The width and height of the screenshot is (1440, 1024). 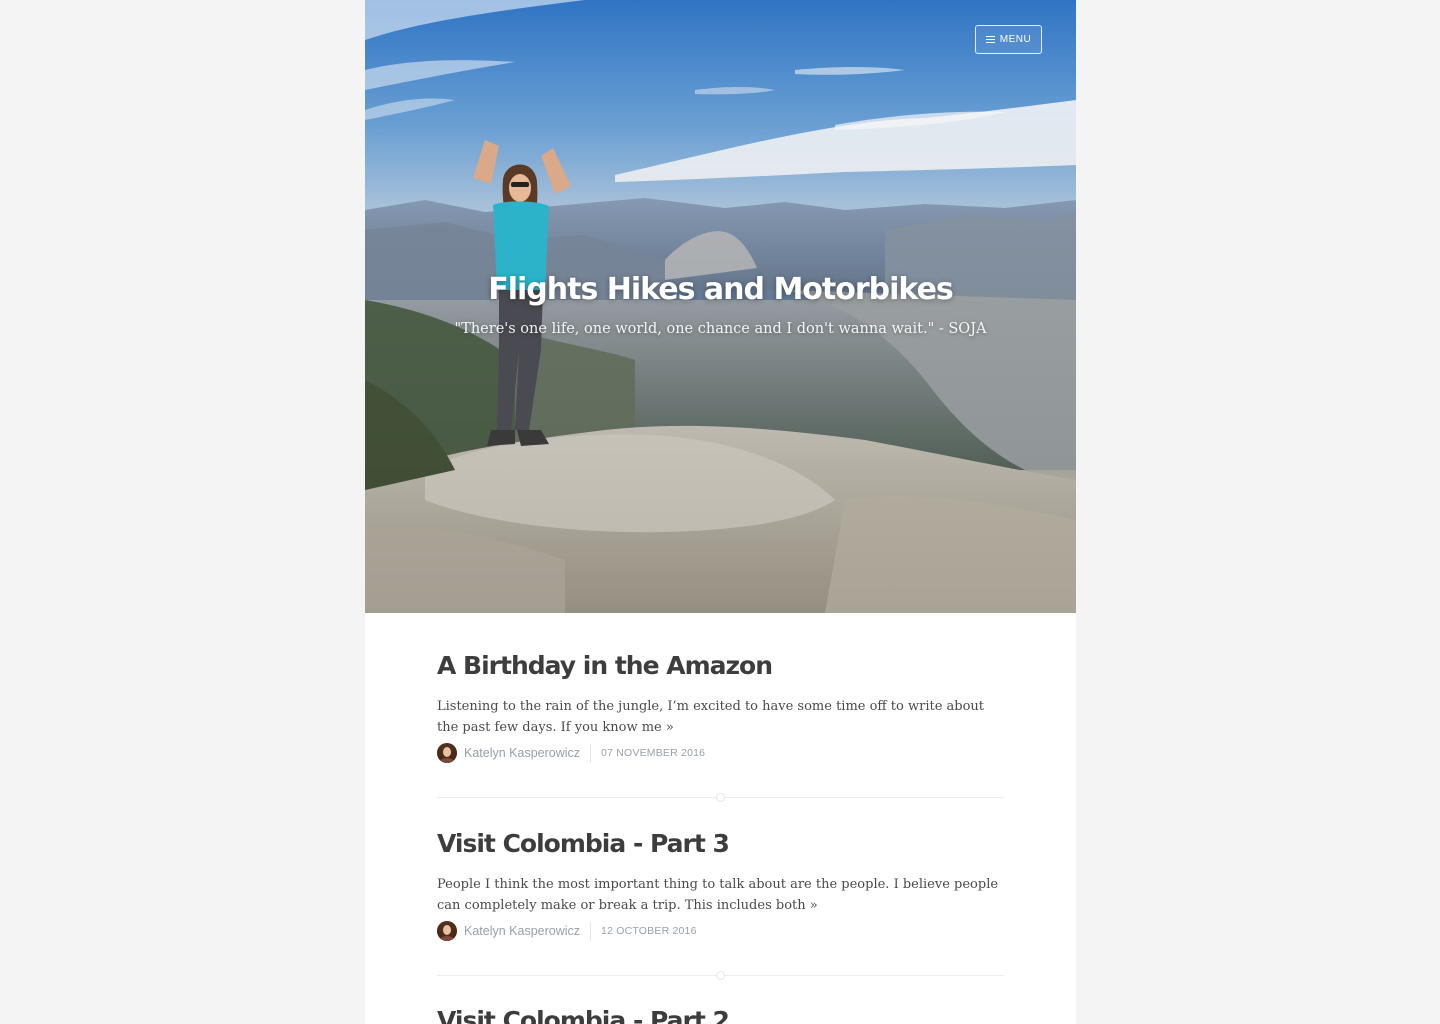 What do you see at coordinates (583, 1015) in the screenshot?
I see `post-title: Visit Colombia - Part 2` at bounding box center [583, 1015].